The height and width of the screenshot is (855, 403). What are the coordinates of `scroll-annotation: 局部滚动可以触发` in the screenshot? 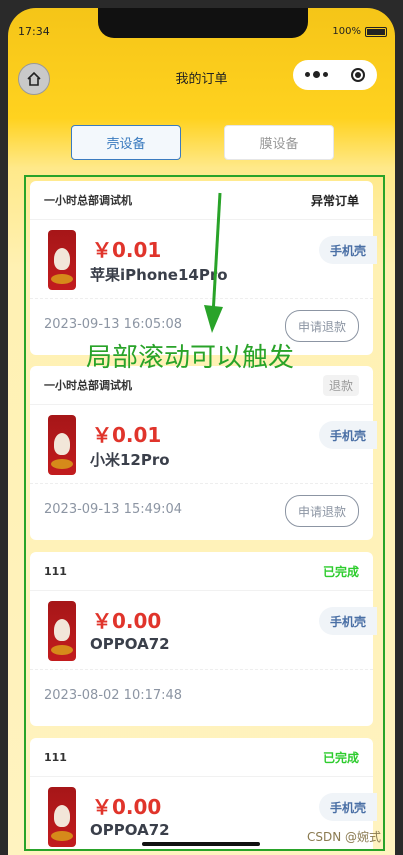 It's located at (190, 358).